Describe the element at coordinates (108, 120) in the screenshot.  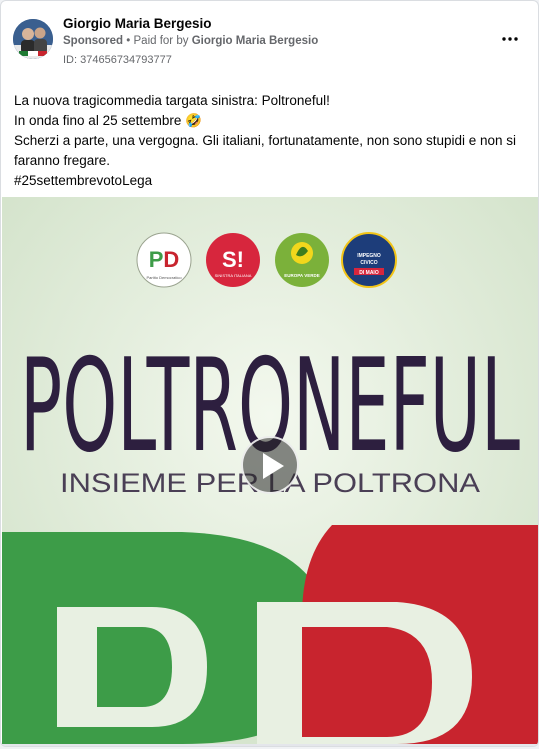
I see `post-text-line: In onda fino al 25 settembre 🤣` at that location.